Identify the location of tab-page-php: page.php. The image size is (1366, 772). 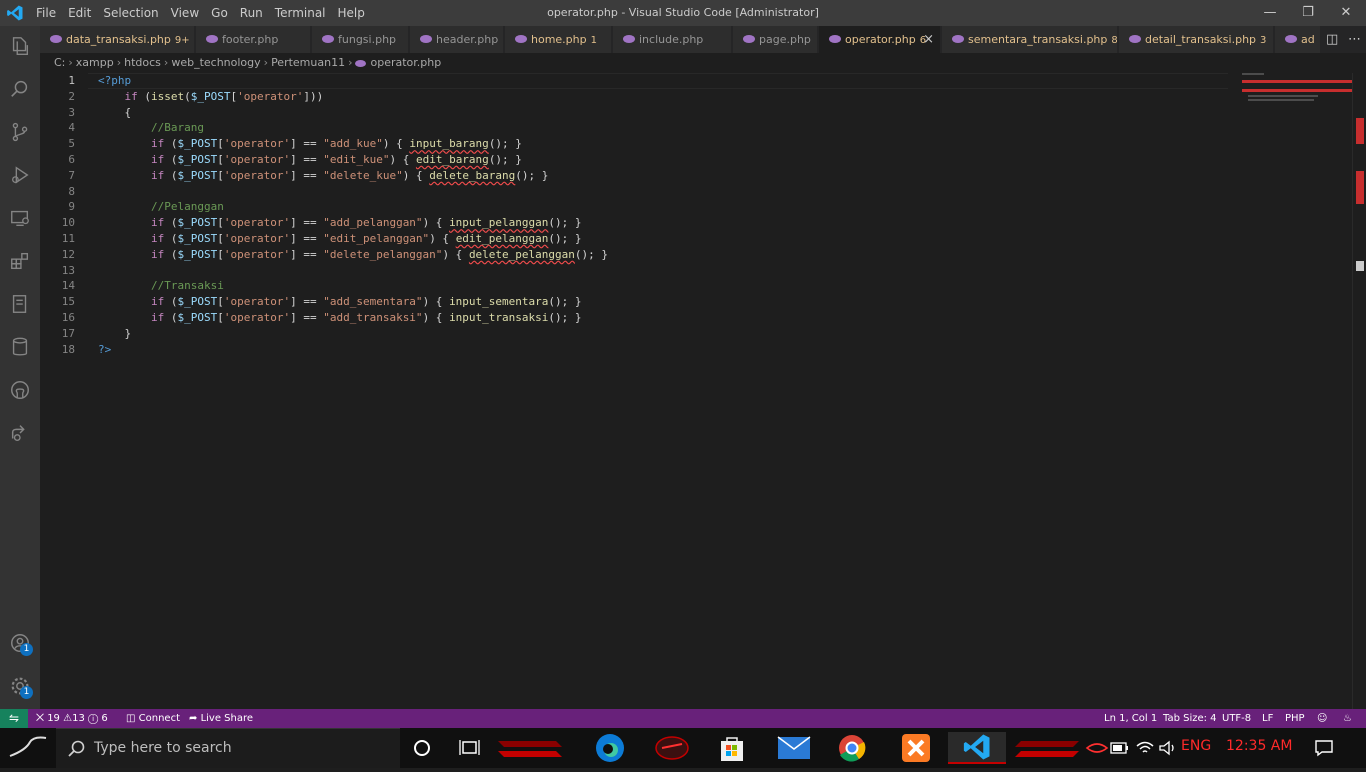
(775, 39).